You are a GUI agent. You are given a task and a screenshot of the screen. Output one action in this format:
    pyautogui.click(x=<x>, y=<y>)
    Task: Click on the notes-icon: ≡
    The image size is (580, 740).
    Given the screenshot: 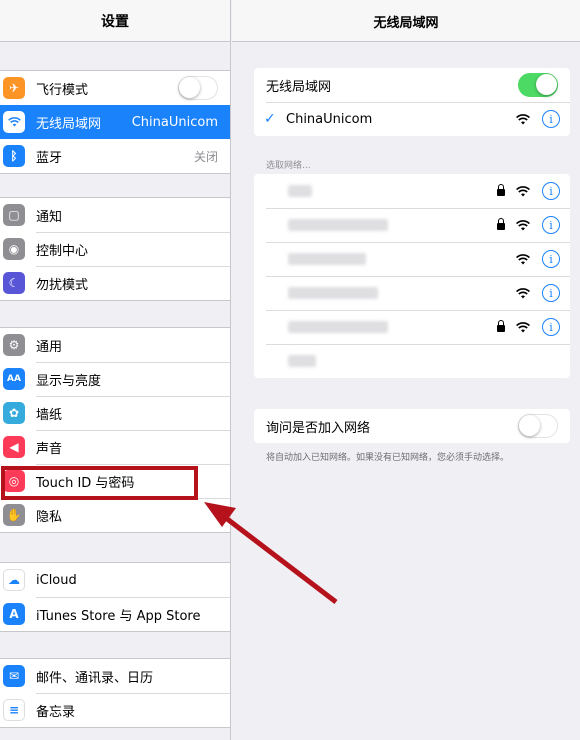 What is the action you would take?
    pyautogui.click(x=14, y=710)
    